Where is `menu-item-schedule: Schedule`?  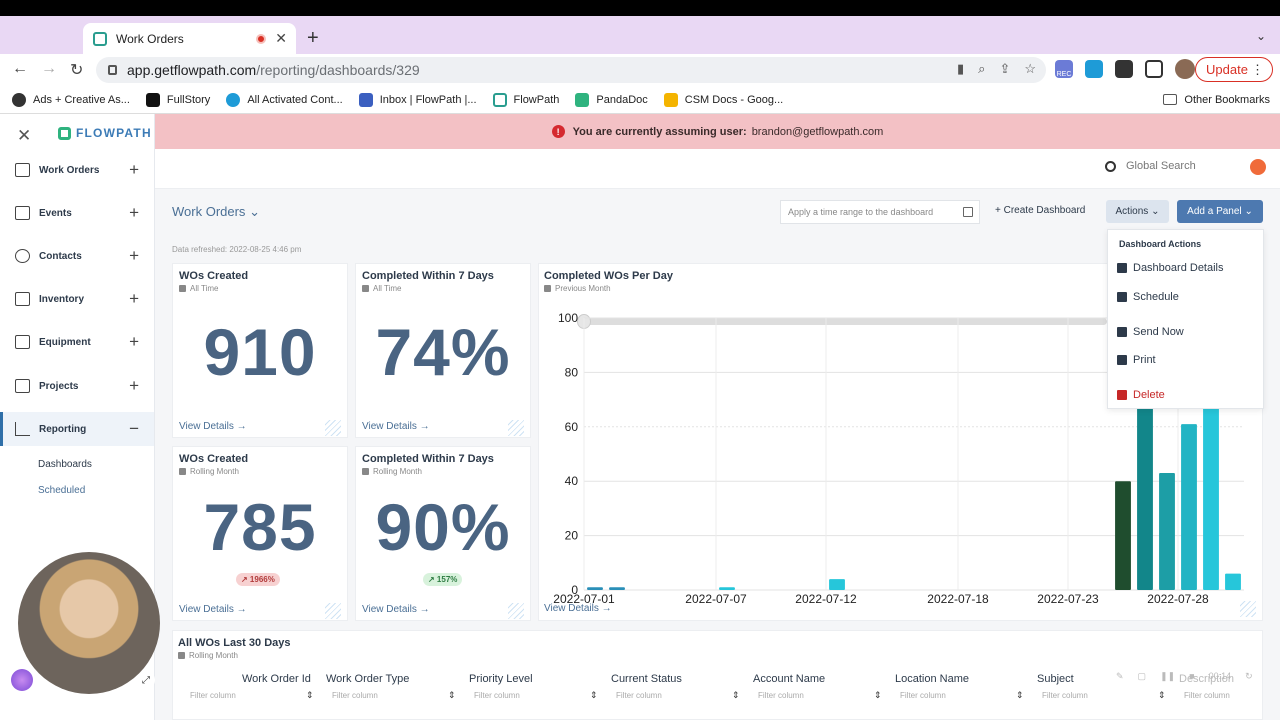 menu-item-schedule: Schedule is located at coordinates (1148, 297).